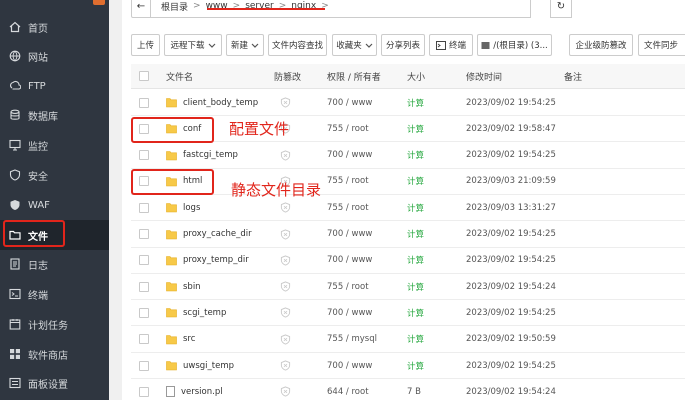  I want to click on file-name: scgi_temp, so click(204, 313).